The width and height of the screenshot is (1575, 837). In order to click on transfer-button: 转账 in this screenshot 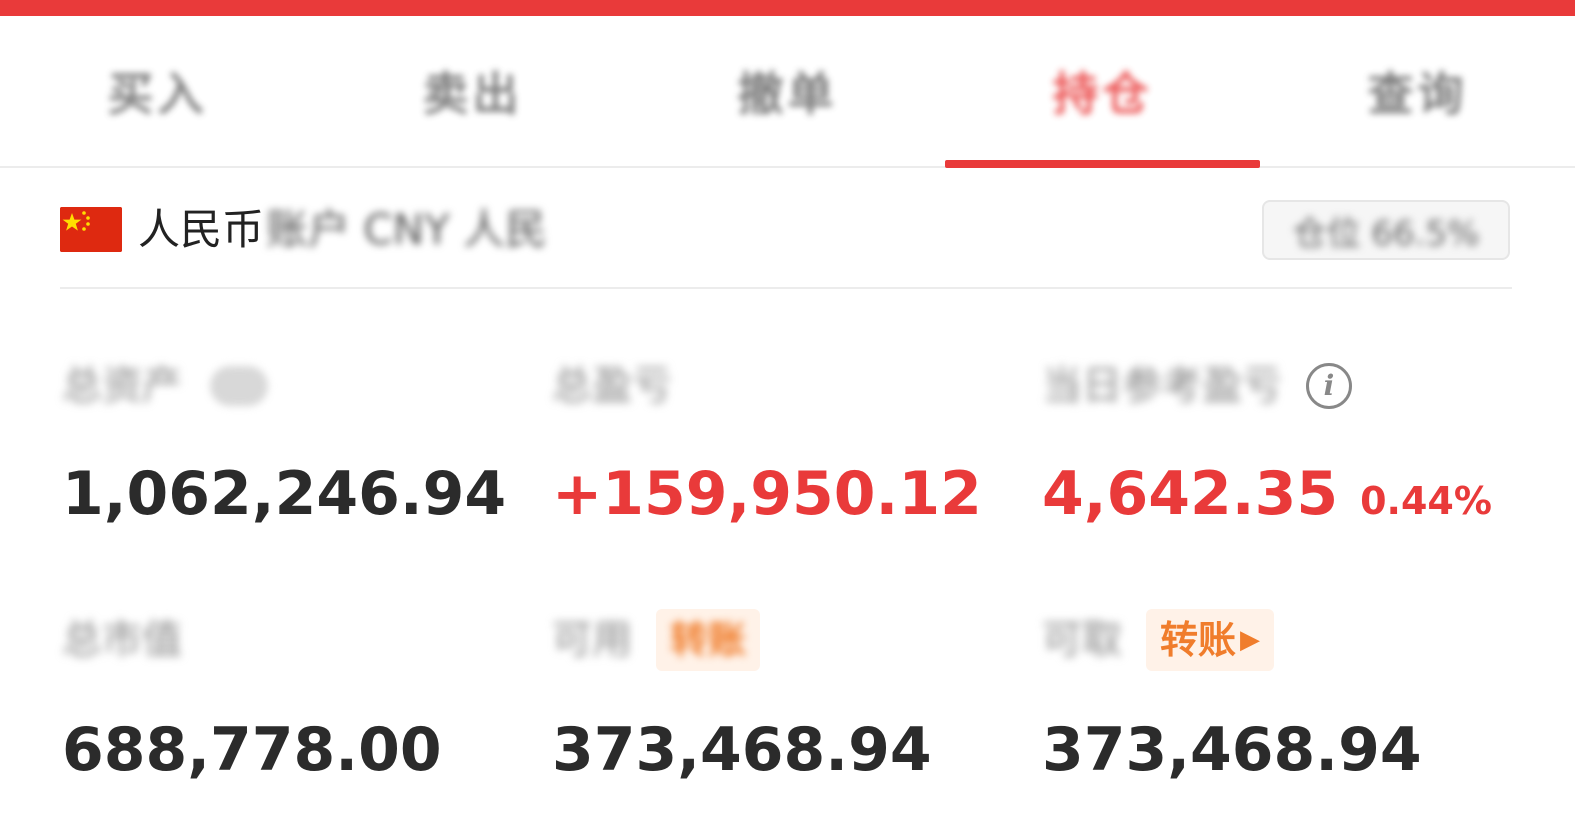, I will do `click(708, 640)`.